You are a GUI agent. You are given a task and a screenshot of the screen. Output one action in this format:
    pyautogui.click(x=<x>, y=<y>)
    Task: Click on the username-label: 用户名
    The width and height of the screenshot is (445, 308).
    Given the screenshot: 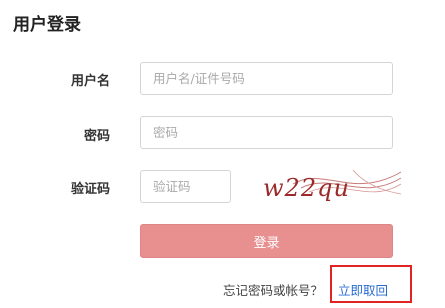 What is the action you would take?
    pyautogui.click(x=90, y=81)
    